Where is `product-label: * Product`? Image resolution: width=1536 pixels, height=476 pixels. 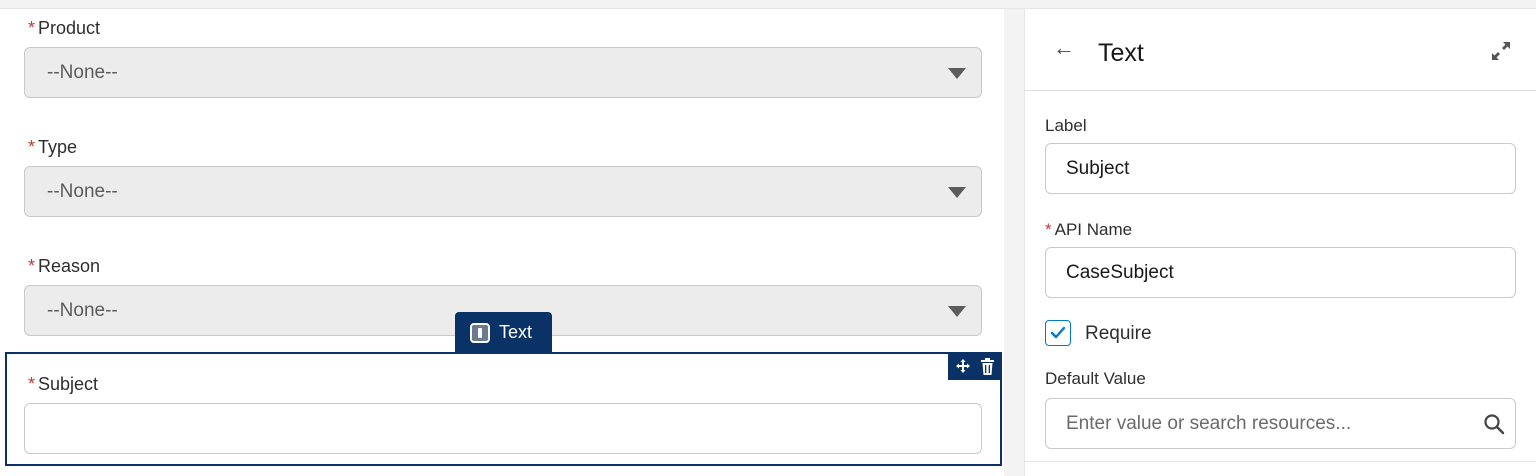
product-label: * Product is located at coordinates (64, 28).